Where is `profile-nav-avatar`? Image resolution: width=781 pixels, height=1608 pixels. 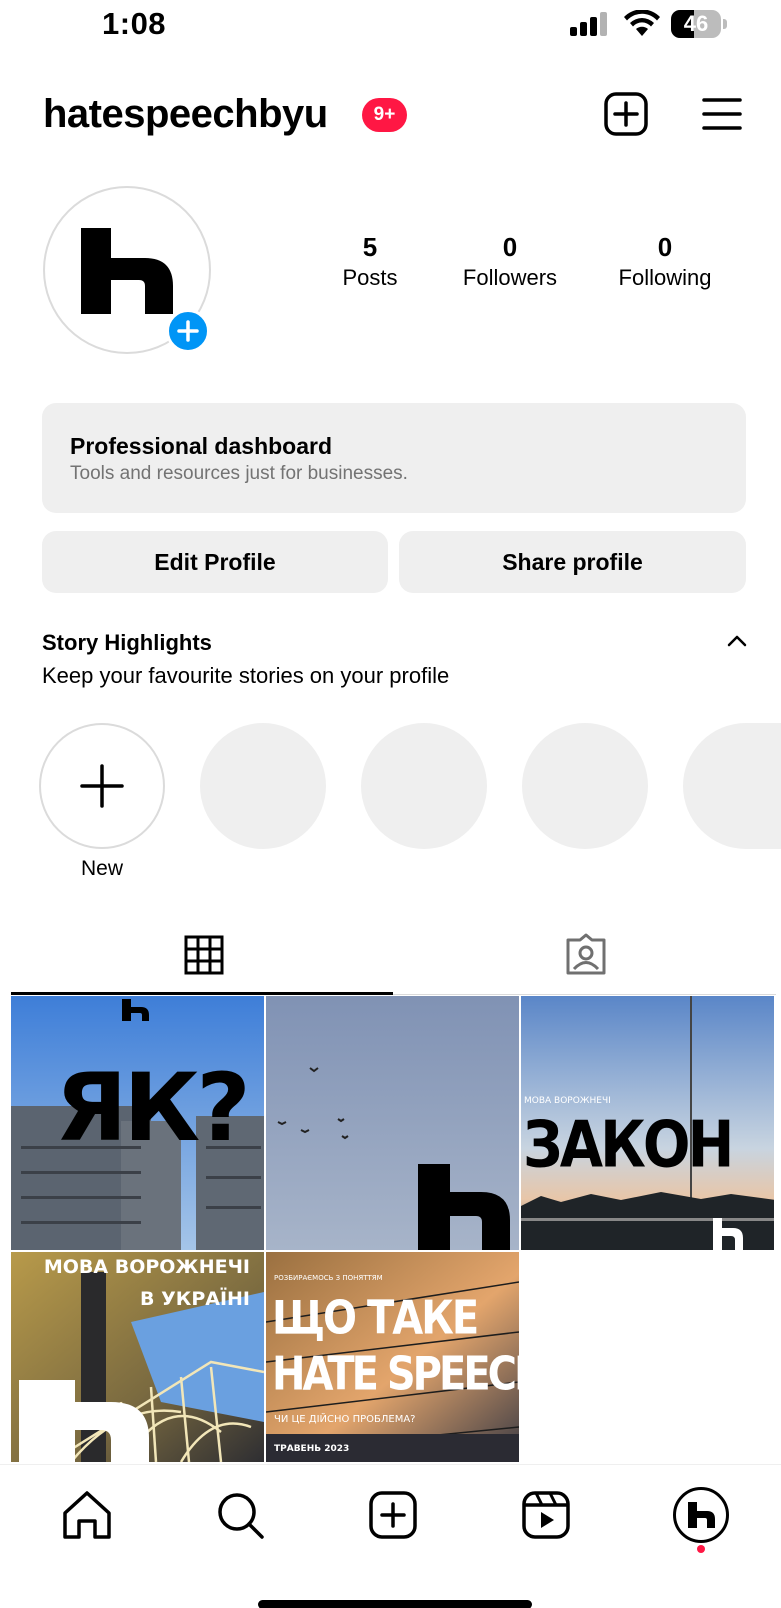 profile-nav-avatar is located at coordinates (701, 1515).